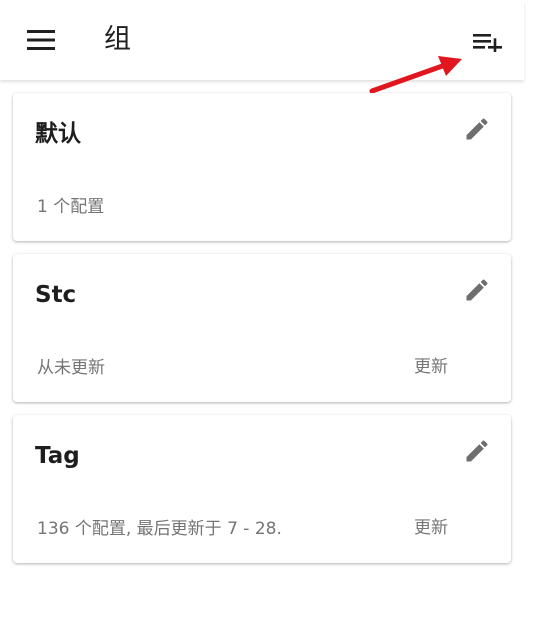 Image resolution: width=542 pixels, height=641 pixels. I want to click on playlist-add-icon, so click(487, 43).